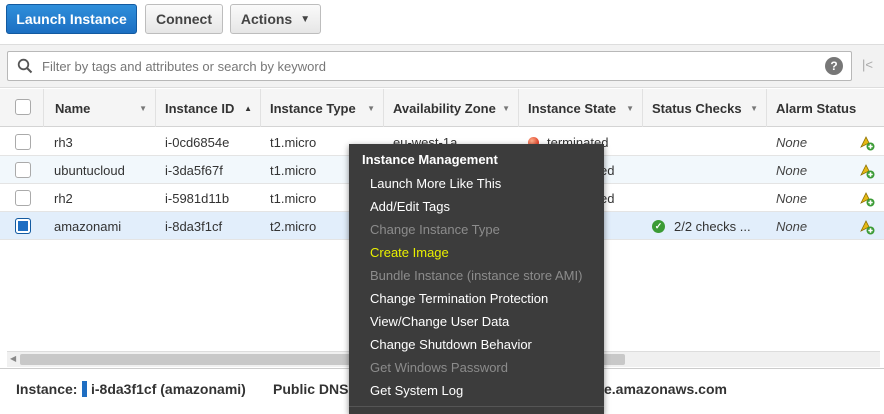 The width and height of the screenshot is (884, 414). What do you see at coordinates (73, 108) in the screenshot?
I see `column-label: Name` at bounding box center [73, 108].